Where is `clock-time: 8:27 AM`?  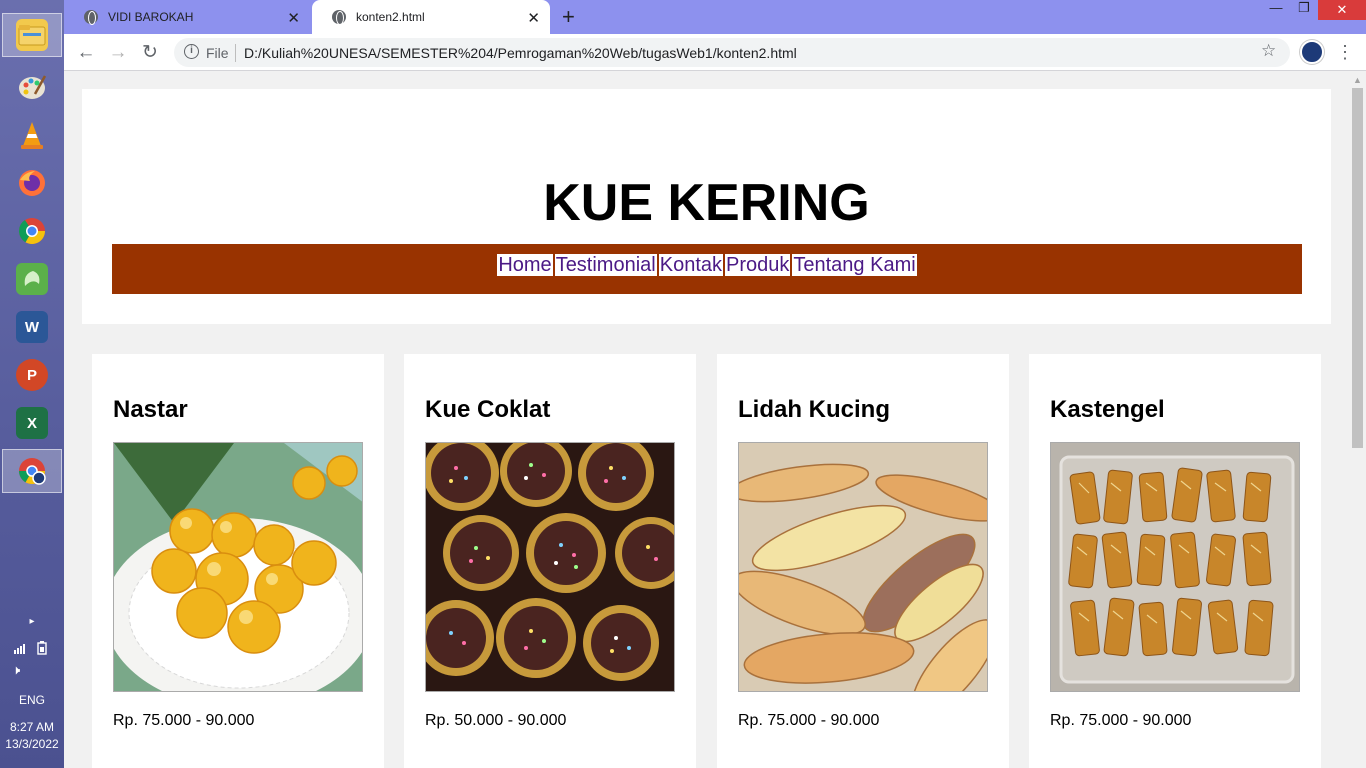
clock-time: 8:27 AM is located at coordinates (32, 727).